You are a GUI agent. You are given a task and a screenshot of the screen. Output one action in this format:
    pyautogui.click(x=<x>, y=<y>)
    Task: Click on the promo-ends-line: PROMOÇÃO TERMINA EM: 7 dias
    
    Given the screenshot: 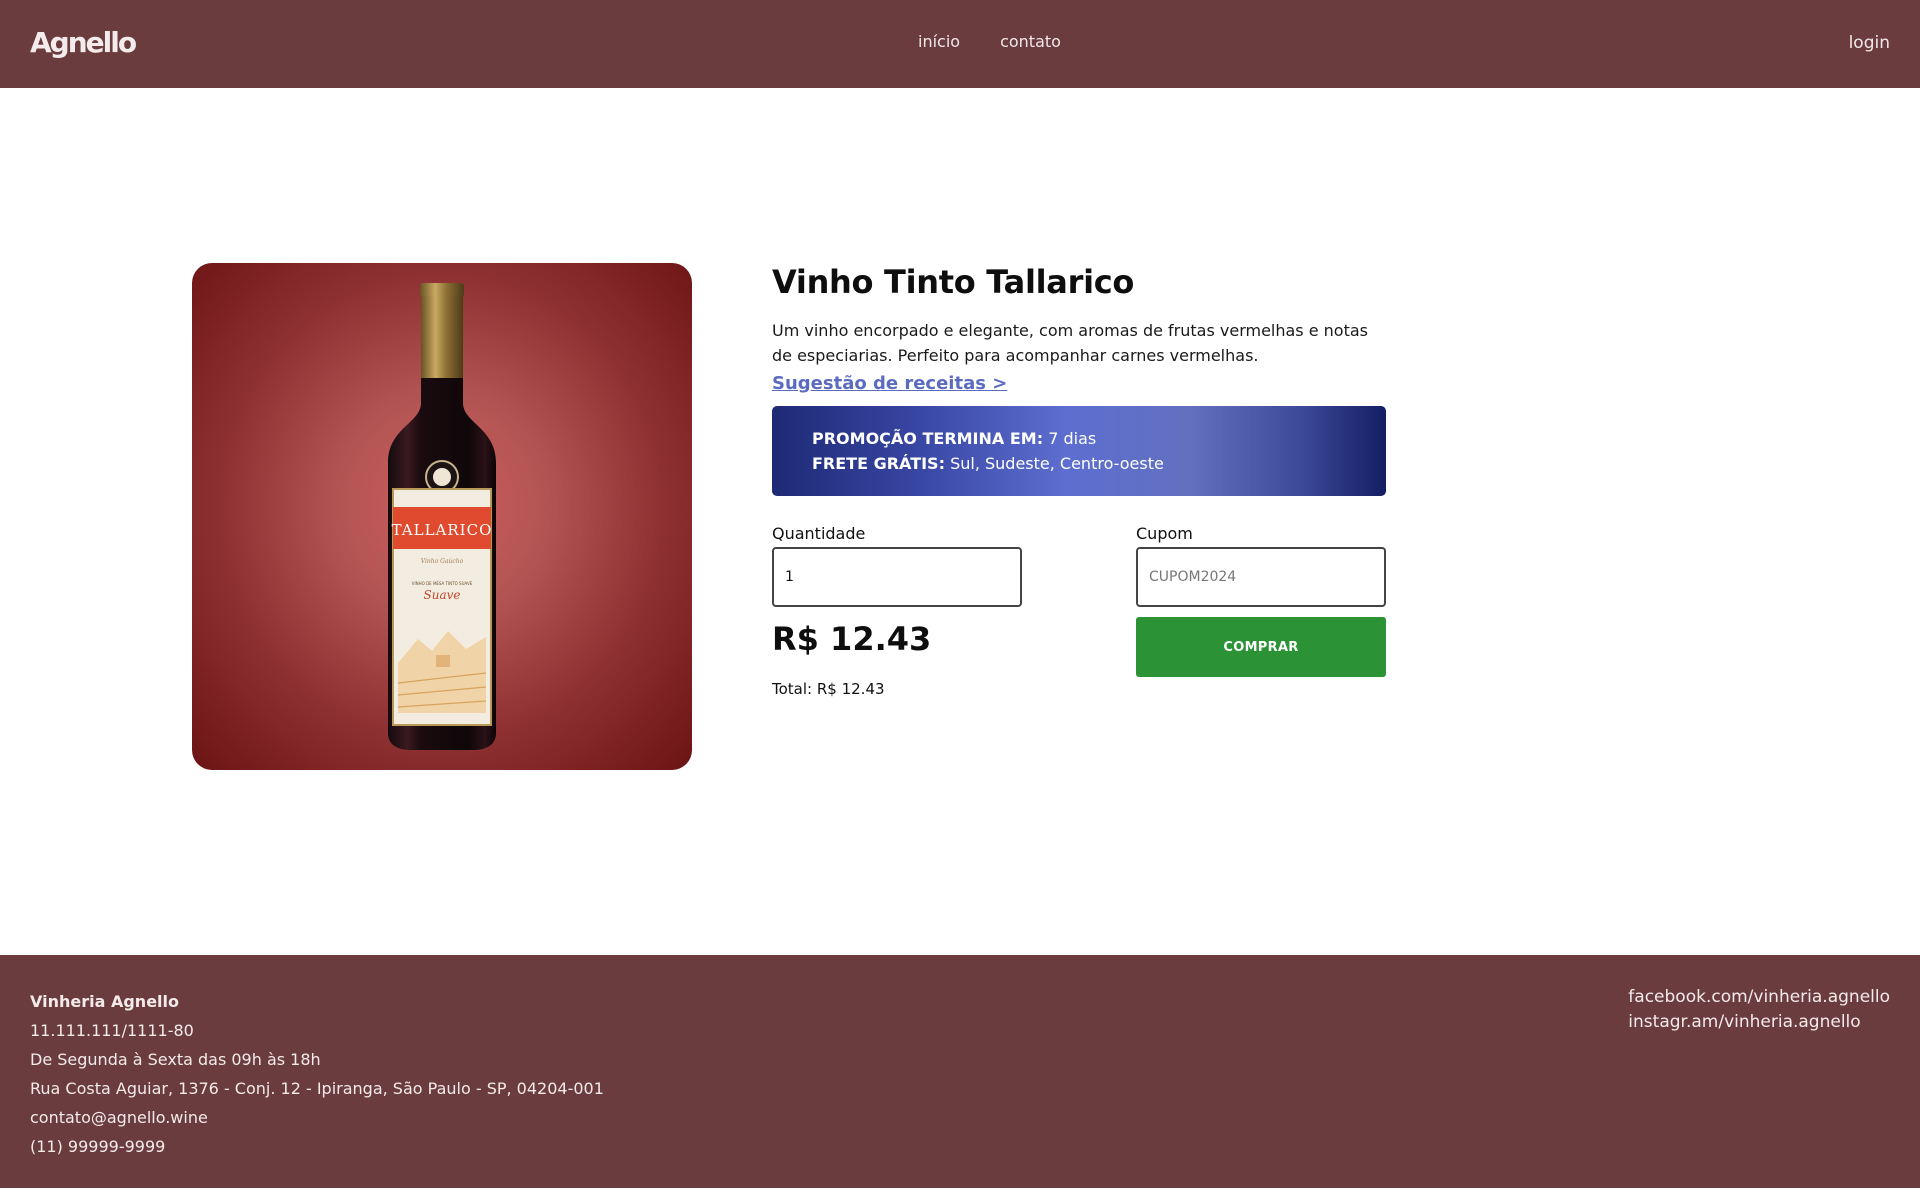 What is the action you would take?
    pyautogui.click(x=1099, y=438)
    